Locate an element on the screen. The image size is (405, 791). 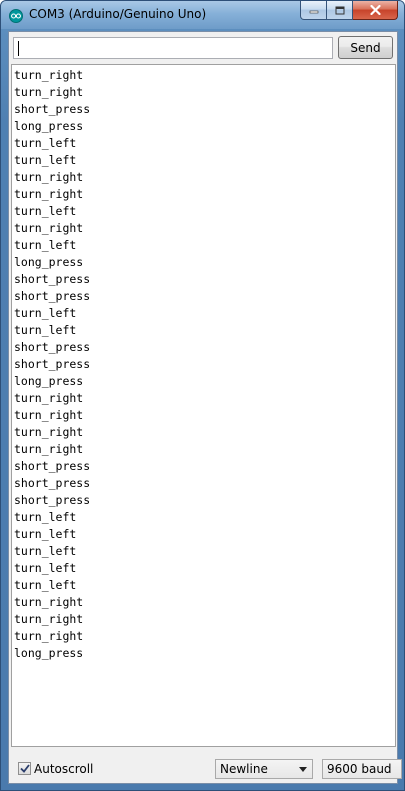
send-bar: Send is located at coordinates (203, 47).